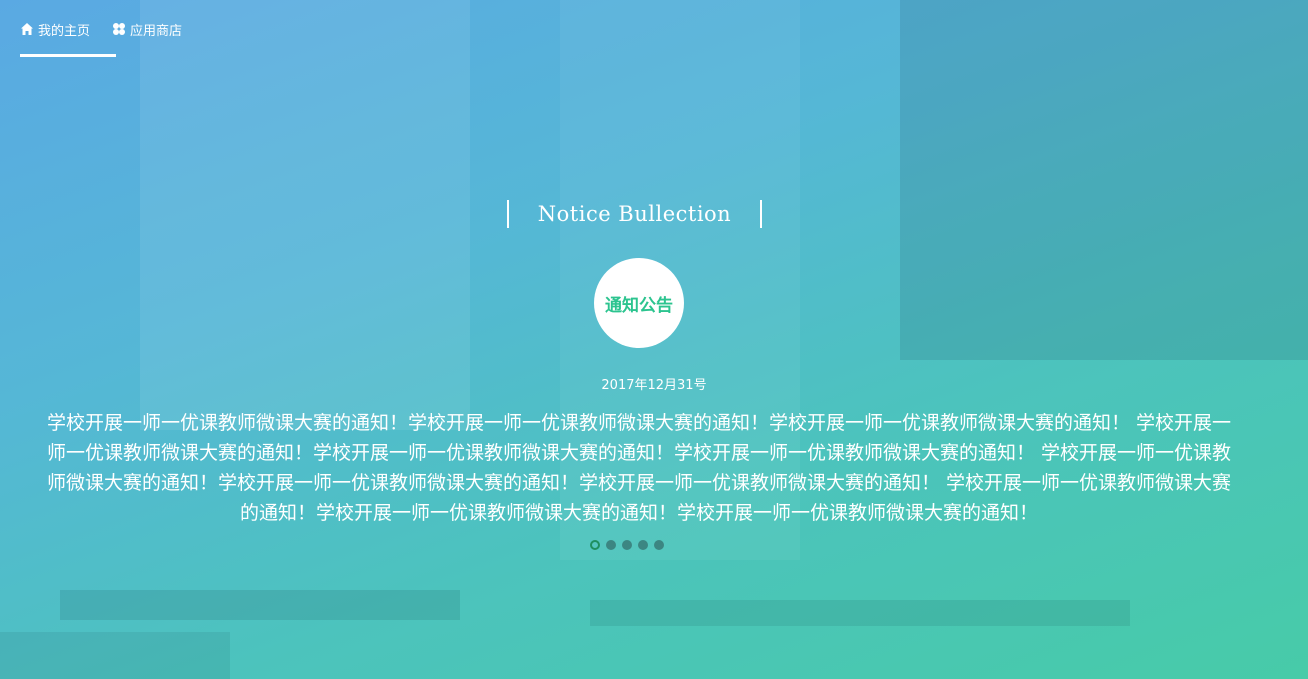 The width and height of the screenshot is (1308, 679). Describe the element at coordinates (27, 29) in the screenshot. I see `home-icon` at that location.